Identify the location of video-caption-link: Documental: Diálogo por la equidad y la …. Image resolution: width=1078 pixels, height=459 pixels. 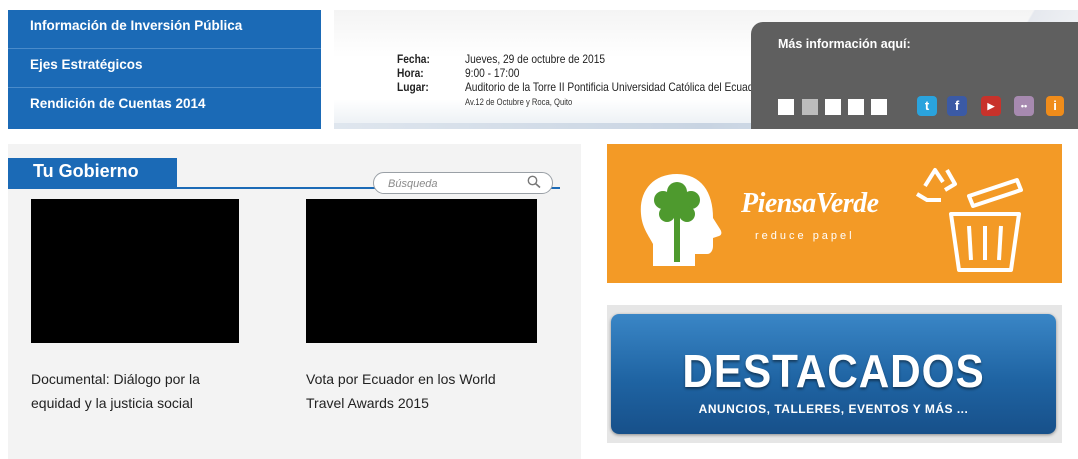
(136, 391).